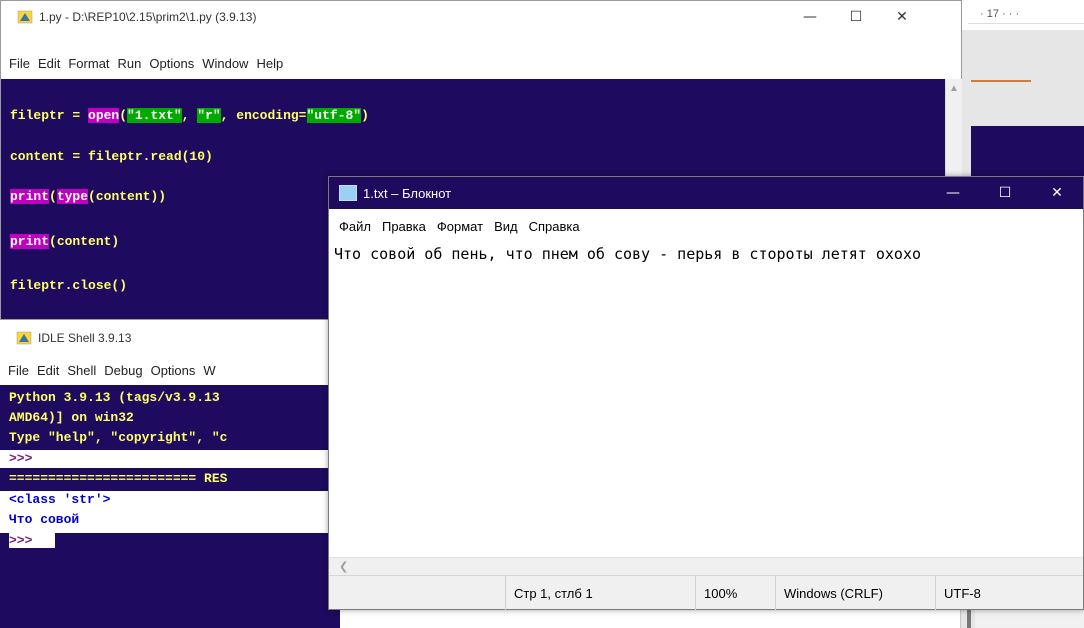  What do you see at coordinates (84, 241) in the screenshot?
I see `code-token: (content)` at bounding box center [84, 241].